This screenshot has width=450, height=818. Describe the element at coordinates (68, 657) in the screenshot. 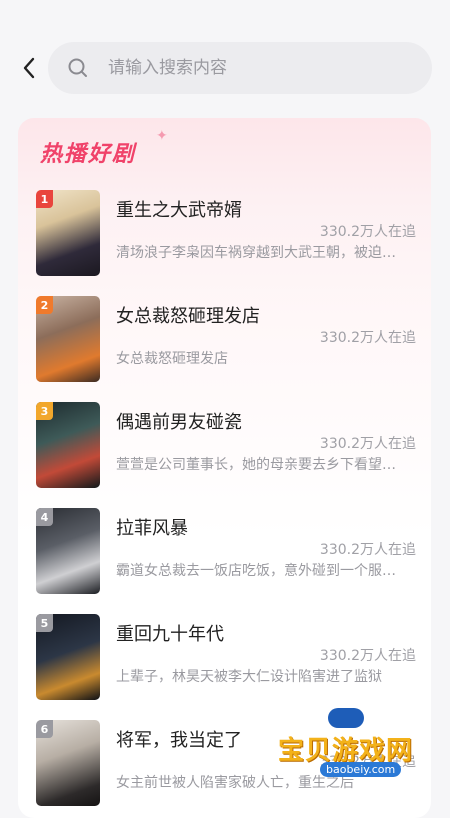

I see `drama-cover-image: 5` at that location.